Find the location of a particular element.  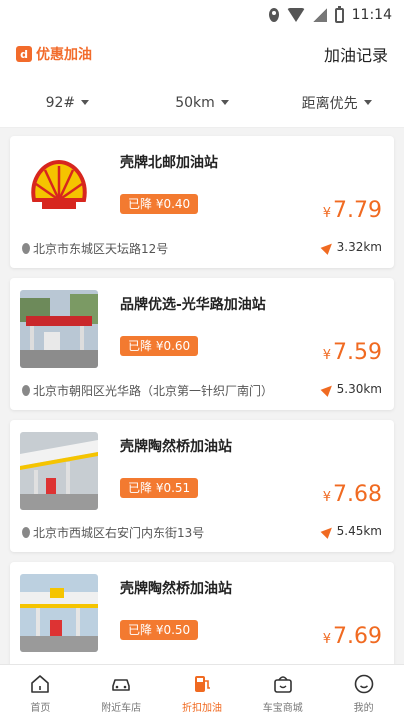

filter-range-label: 50km is located at coordinates (195, 102).